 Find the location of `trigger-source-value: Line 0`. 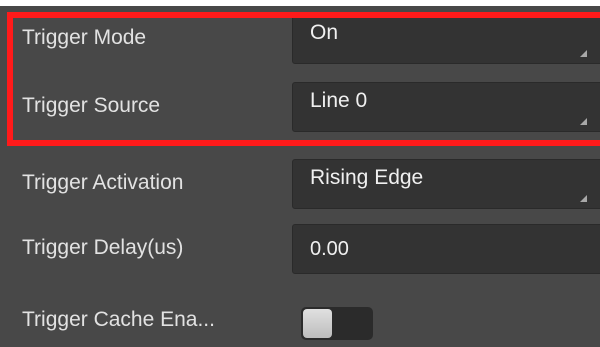

trigger-source-value: Line 0 is located at coordinates (339, 100).